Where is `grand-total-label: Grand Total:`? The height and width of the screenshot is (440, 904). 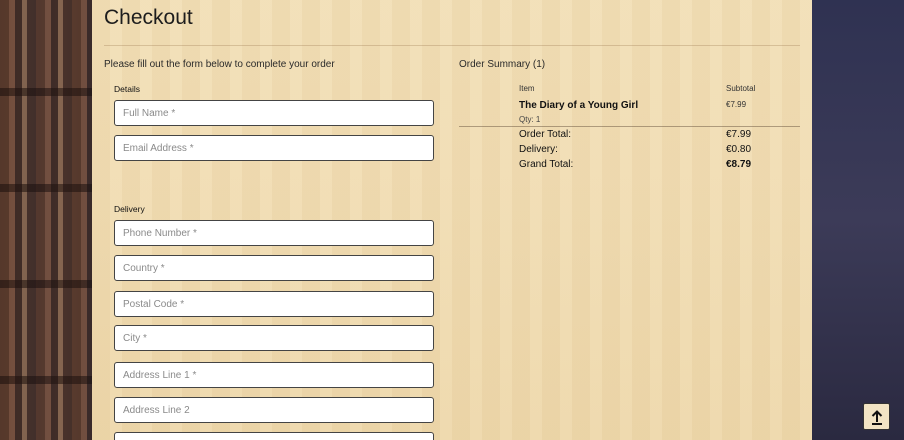 grand-total-label: Grand Total: is located at coordinates (546, 164).